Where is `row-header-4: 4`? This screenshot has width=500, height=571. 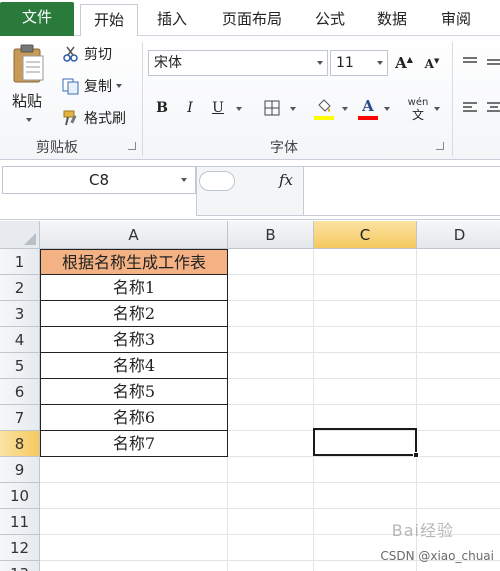
row-header-4: 4 is located at coordinates (20, 340).